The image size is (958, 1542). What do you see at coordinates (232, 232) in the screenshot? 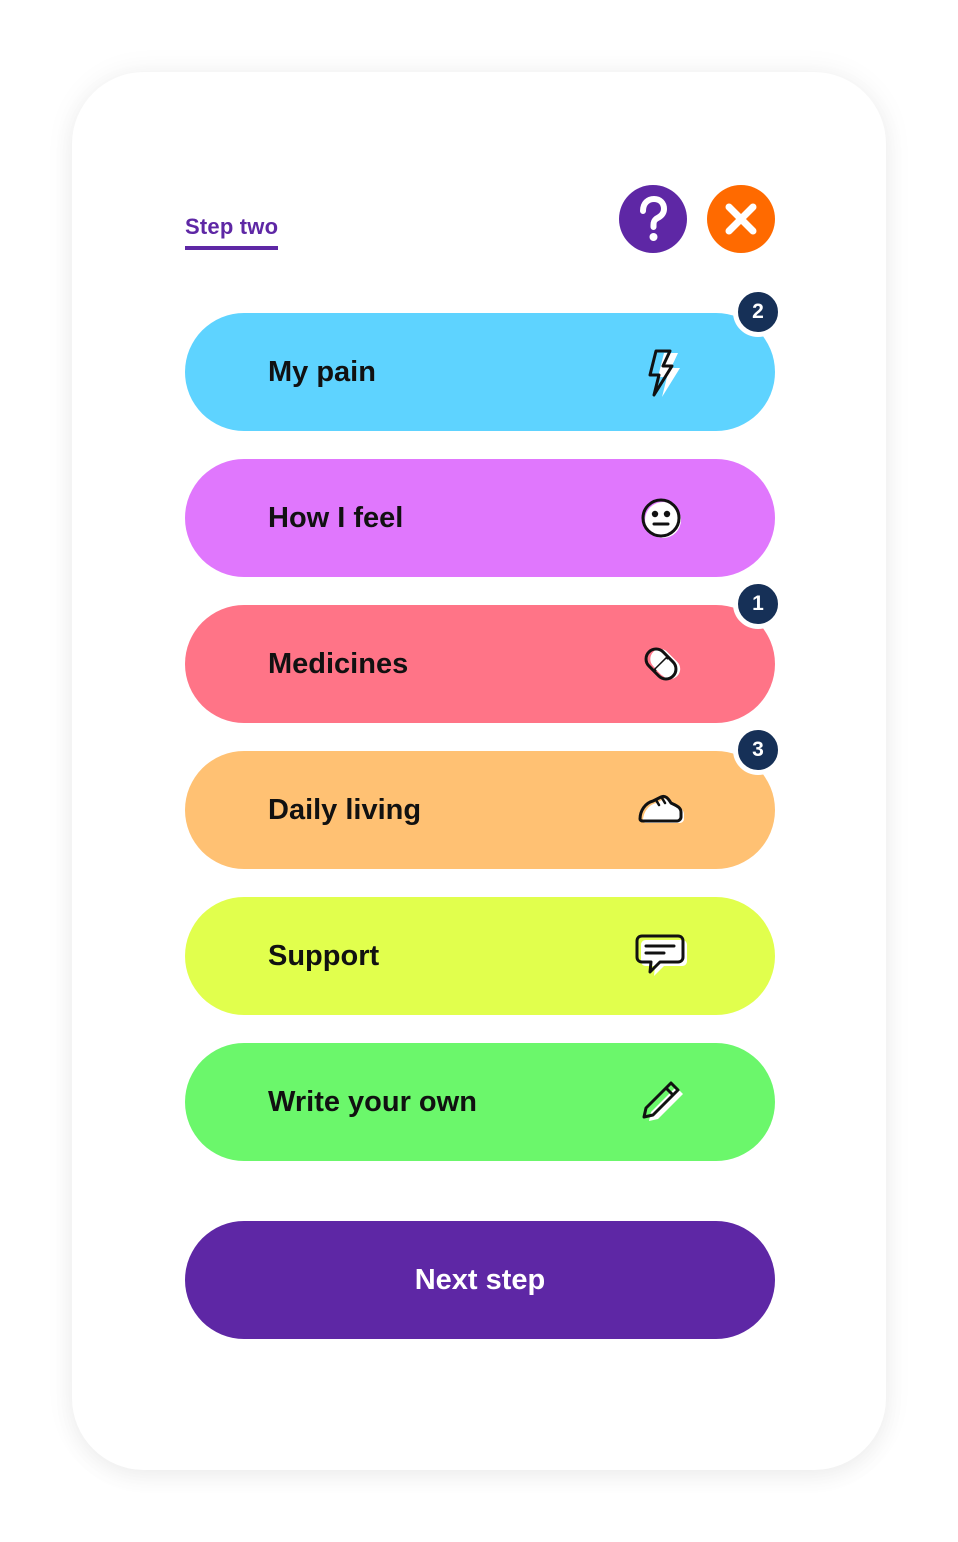
I see `step-title: Step two` at bounding box center [232, 232].